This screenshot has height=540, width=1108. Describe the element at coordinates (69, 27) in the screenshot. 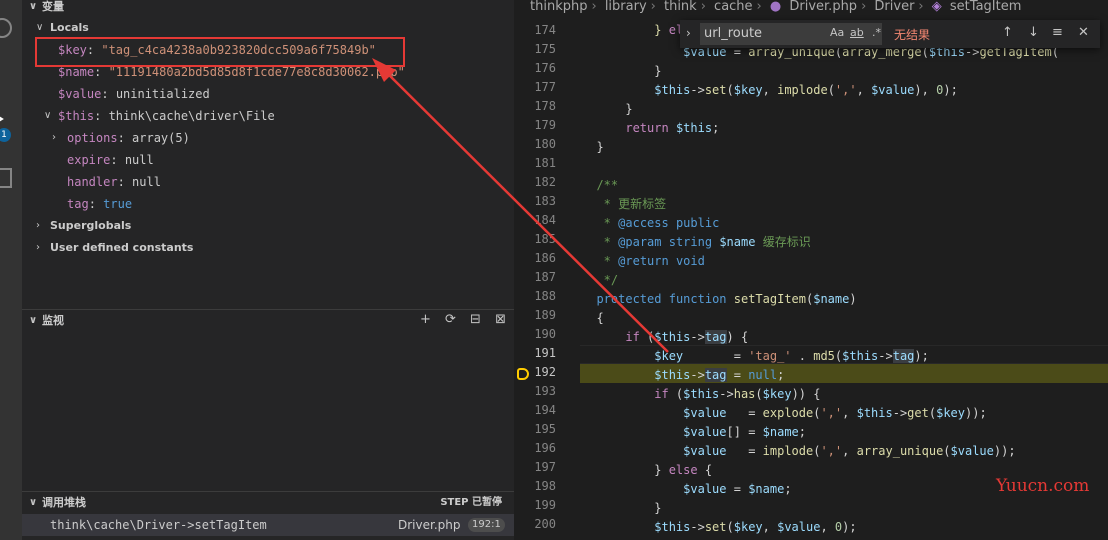

I see `locals-label: Locals` at that location.